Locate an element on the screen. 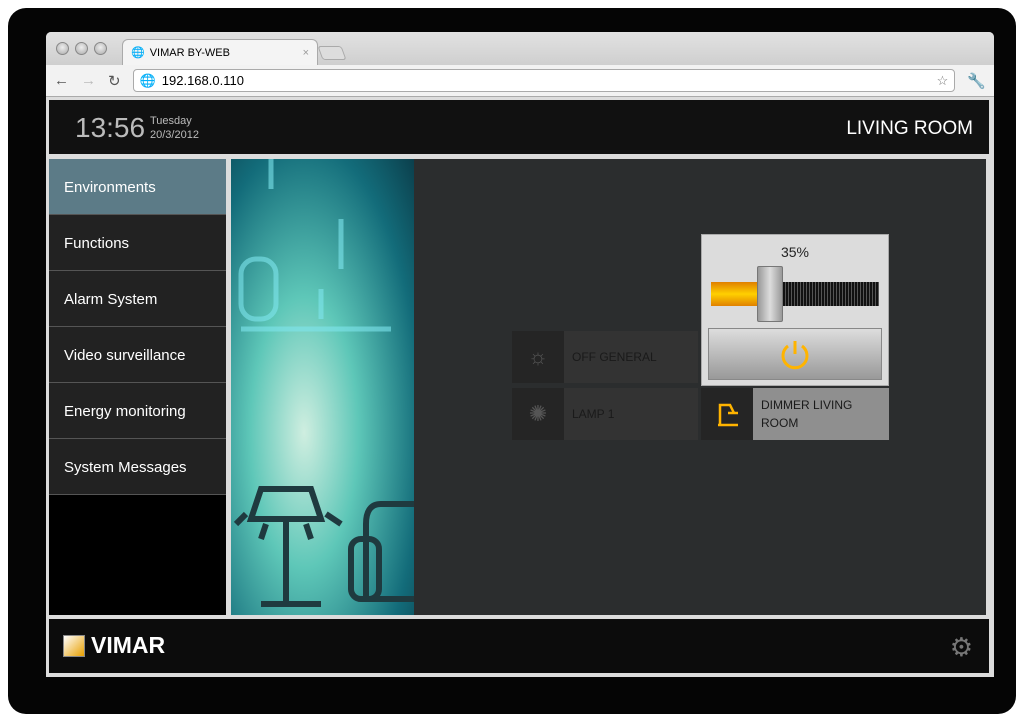  browser-tab: 🌐 VIMAR BY-WEB × is located at coordinates (220, 52).